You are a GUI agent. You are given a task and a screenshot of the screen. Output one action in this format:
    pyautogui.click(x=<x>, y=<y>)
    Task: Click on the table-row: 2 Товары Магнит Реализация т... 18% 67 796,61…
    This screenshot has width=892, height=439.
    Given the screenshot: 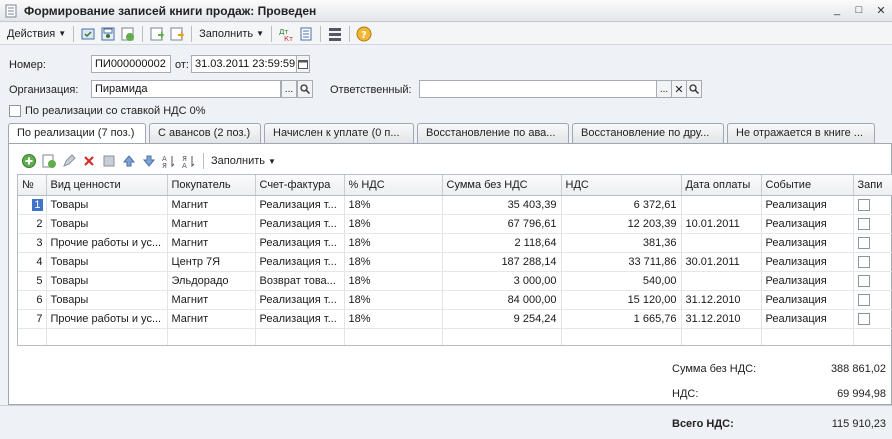 What is the action you would take?
    pyautogui.click(x=455, y=224)
    